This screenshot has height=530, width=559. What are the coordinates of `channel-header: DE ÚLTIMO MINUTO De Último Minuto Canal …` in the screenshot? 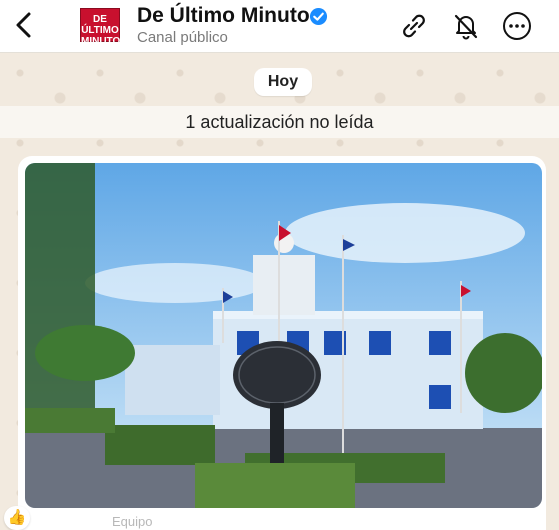 It's located at (279, 26).